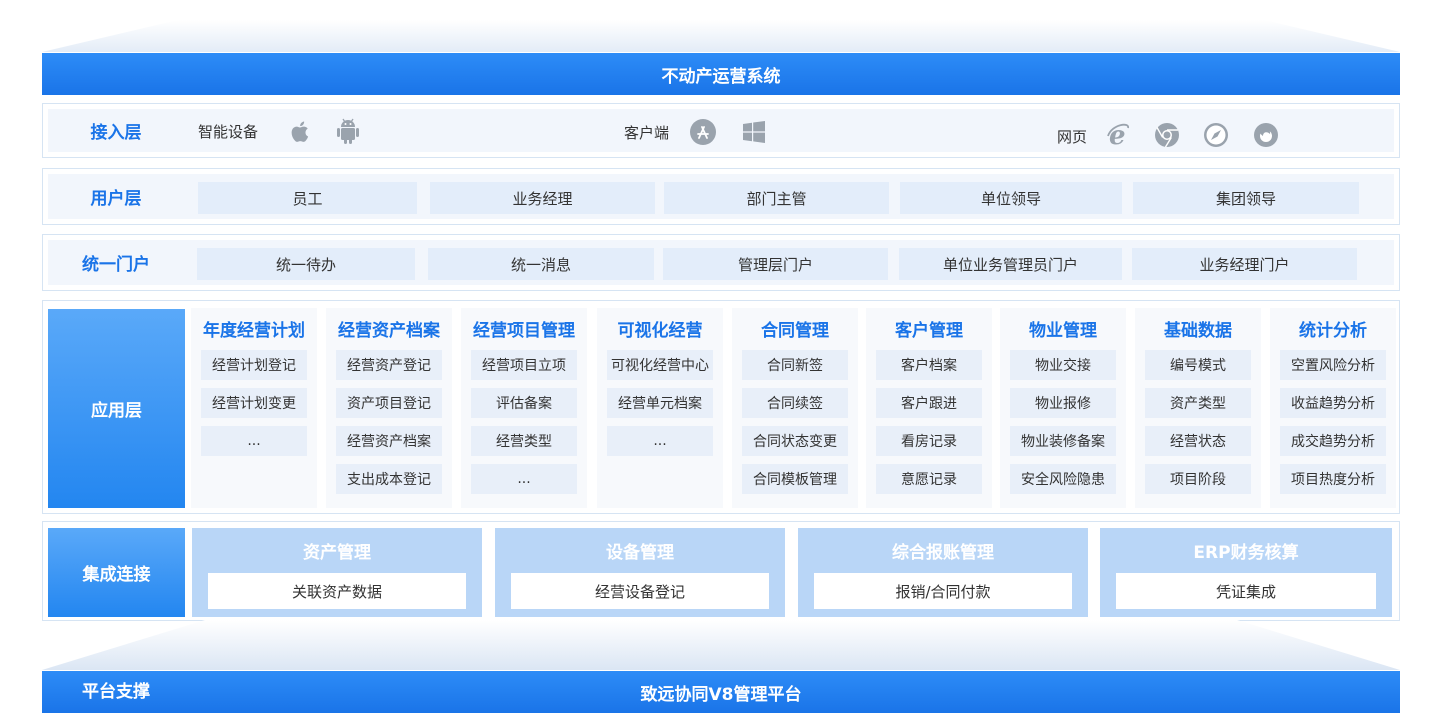 Image resolution: width=1440 pixels, height=720 pixels. Describe the element at coordinates (1198, 479) in the screenshot. I see `app-module-item: 项目阶段` at that location.